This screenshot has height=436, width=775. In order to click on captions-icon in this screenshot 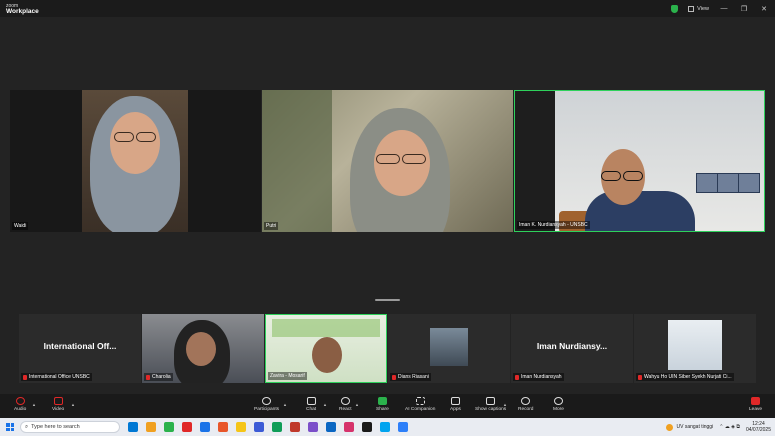, I will do `click(491, 401)`.